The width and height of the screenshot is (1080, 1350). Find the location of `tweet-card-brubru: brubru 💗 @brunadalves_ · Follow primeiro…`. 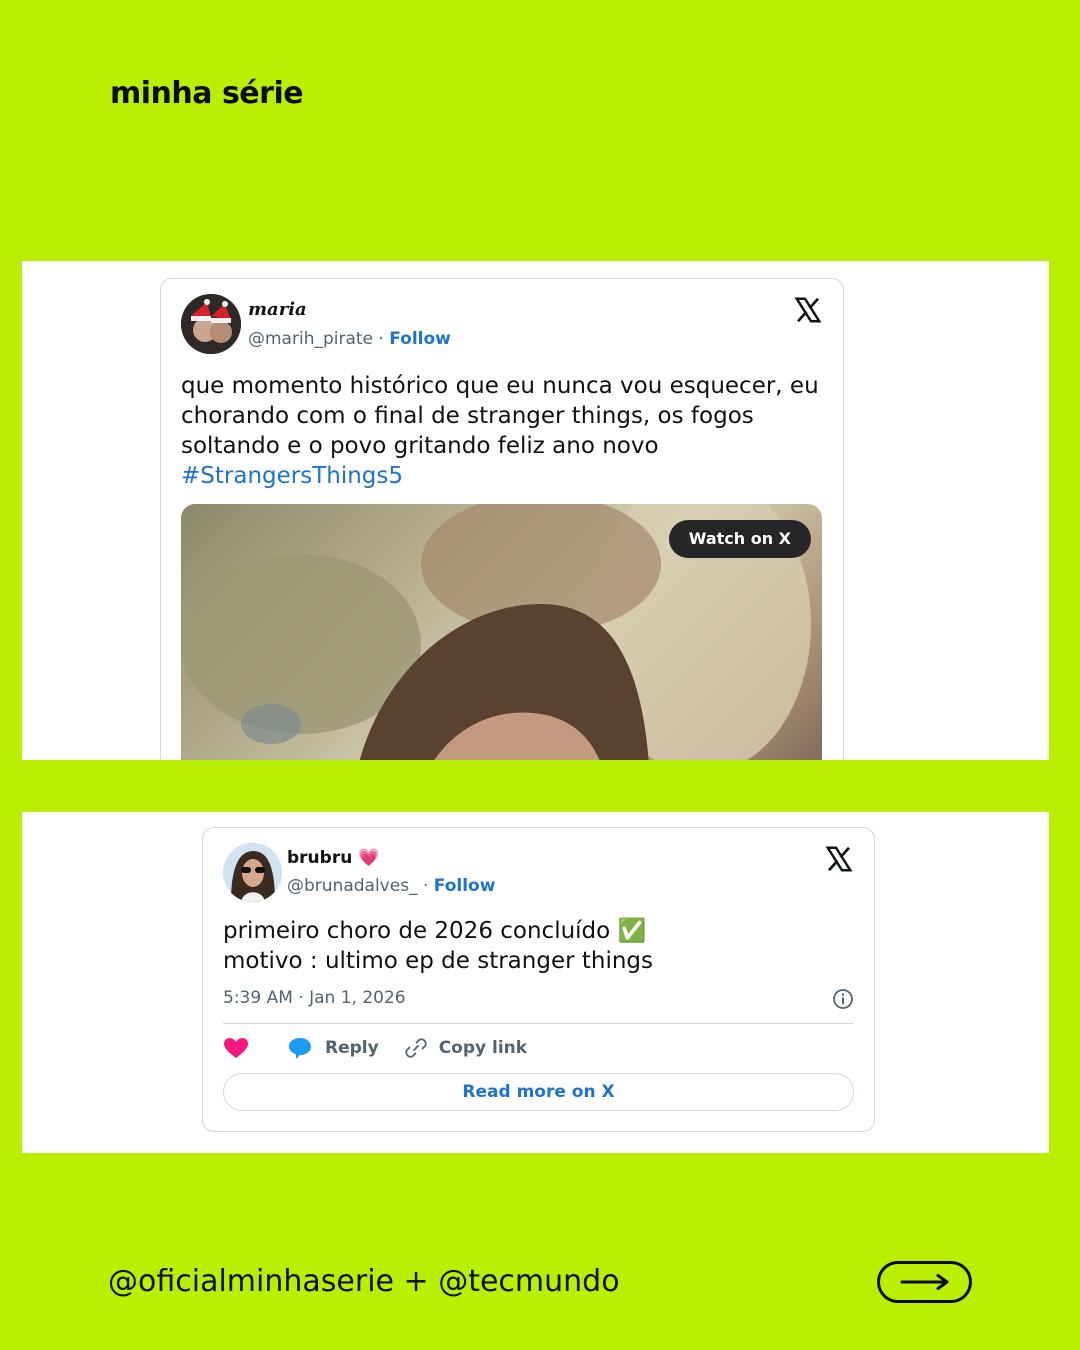

tweet-card-brubru: brubru 💗 @brunadalves_ · Follow primeiro… is located at coordinates (538, 979).